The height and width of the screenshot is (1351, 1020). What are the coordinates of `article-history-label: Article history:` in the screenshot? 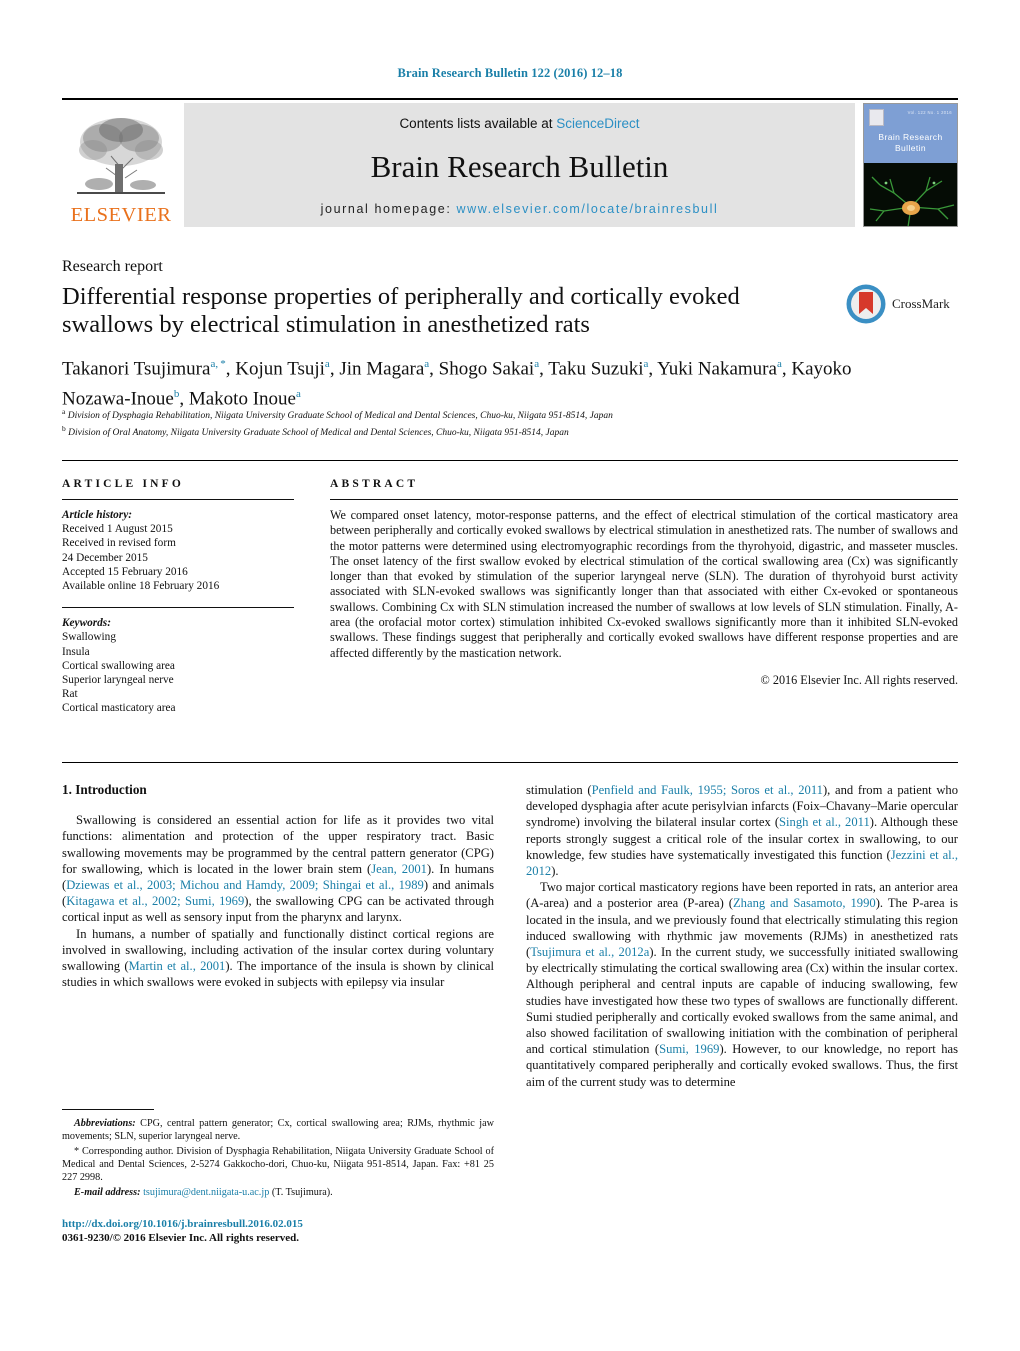 It's located at (97, 515).